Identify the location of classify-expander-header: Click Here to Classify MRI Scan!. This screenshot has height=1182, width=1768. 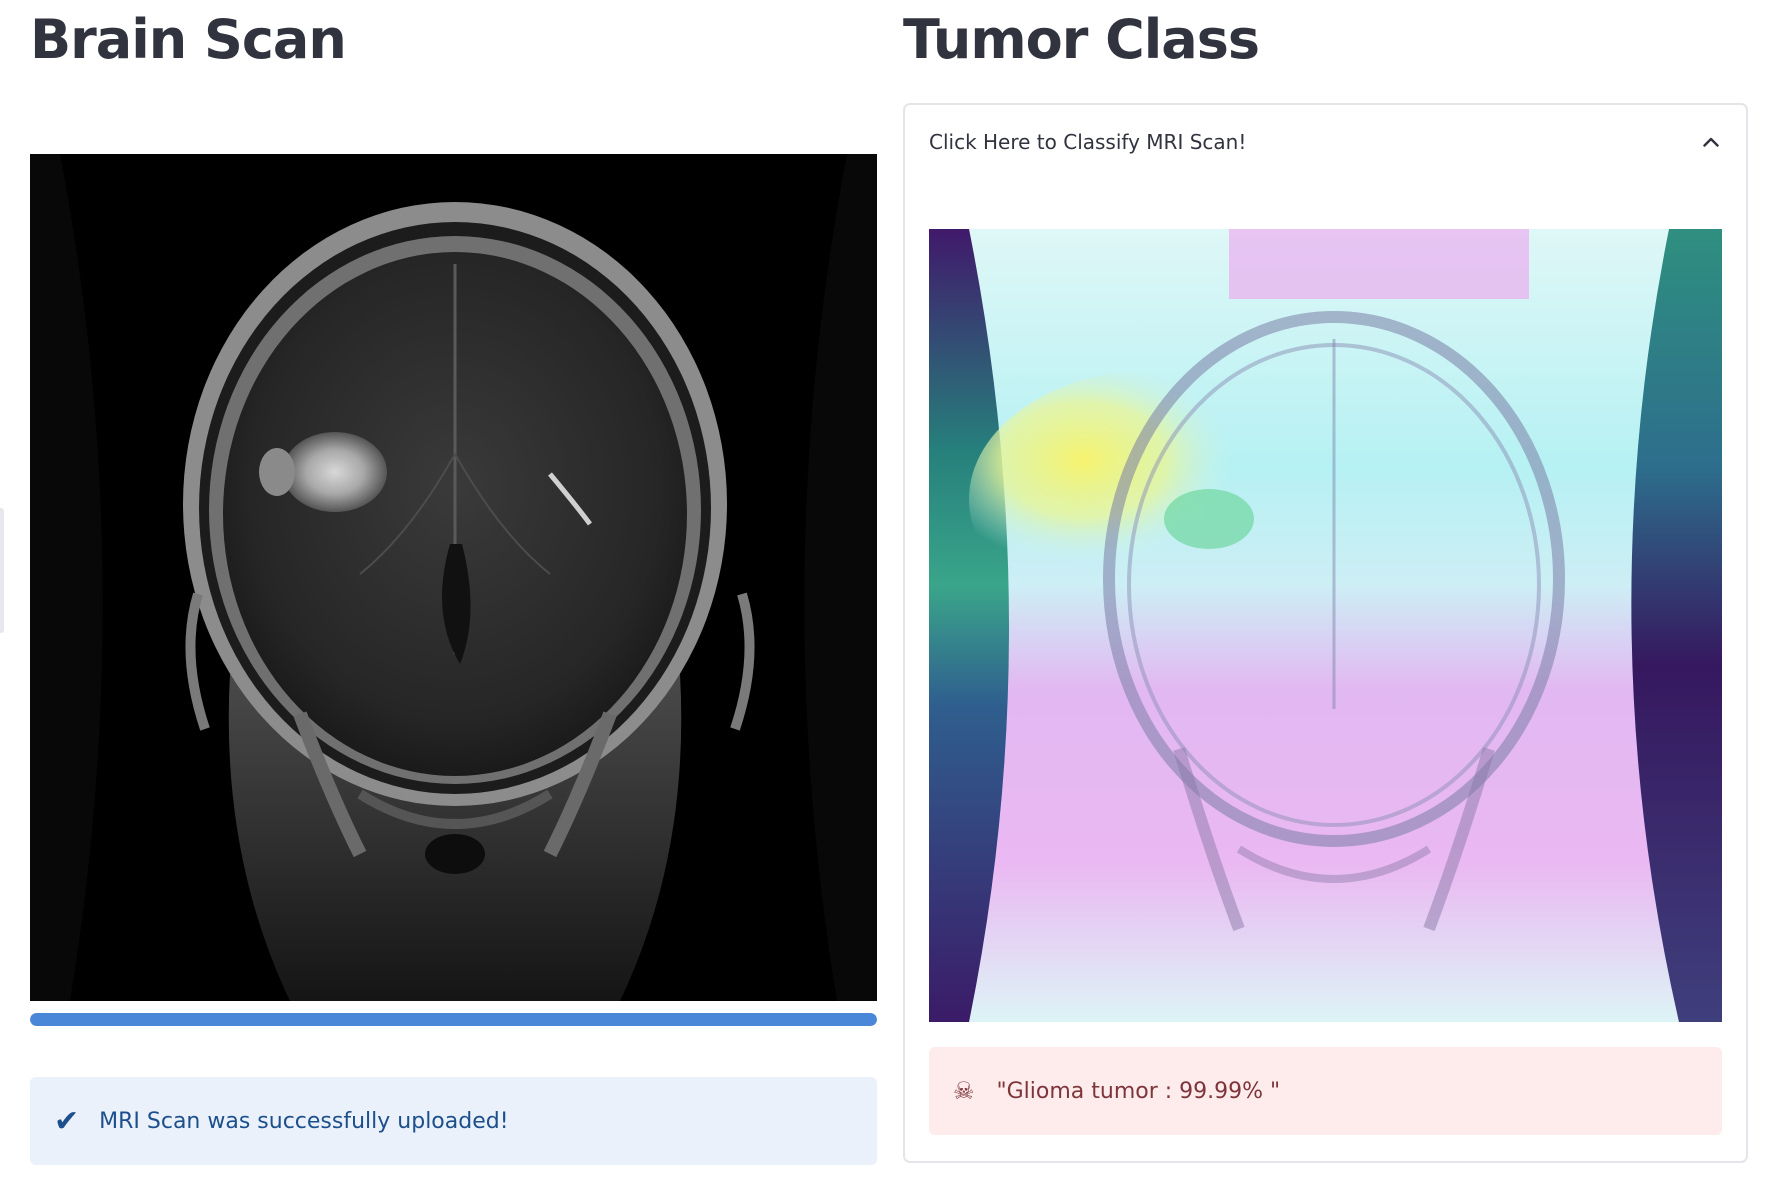
(1325, 142).